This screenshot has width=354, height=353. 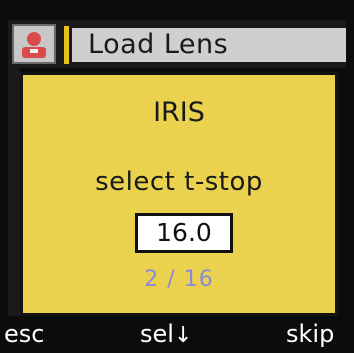 What do you see at coordinates (179, 279) in the screenshot?
I see `selection-counter: 2 / 16` at bounding box center [179, 279].